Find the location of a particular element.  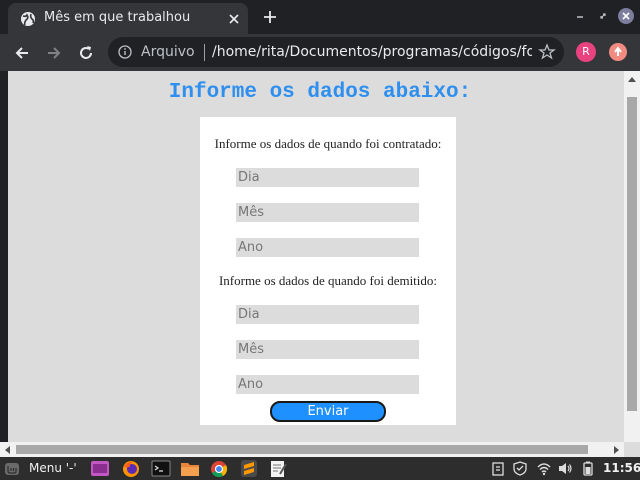

hired-day-input is located at coordinates (327, 177).